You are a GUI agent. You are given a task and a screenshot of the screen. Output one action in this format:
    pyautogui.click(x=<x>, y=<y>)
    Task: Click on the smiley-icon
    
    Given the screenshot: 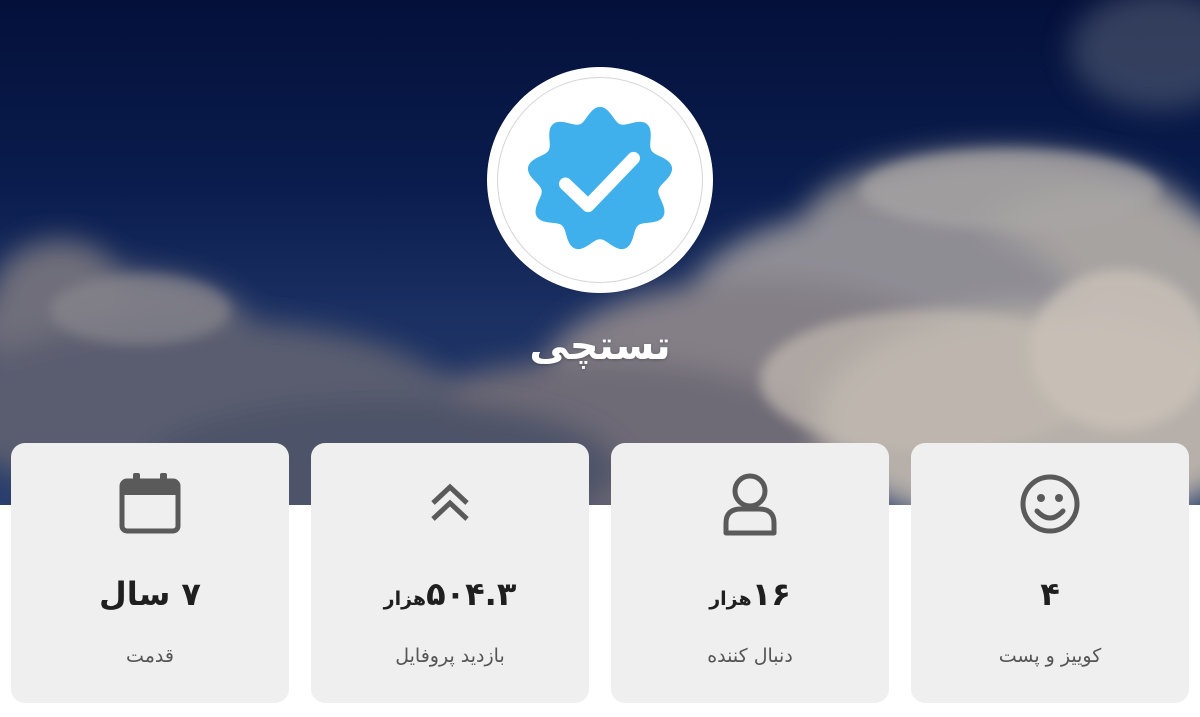 What is the action you would take?
    pyautogui.click(x=1050, y=504)
    